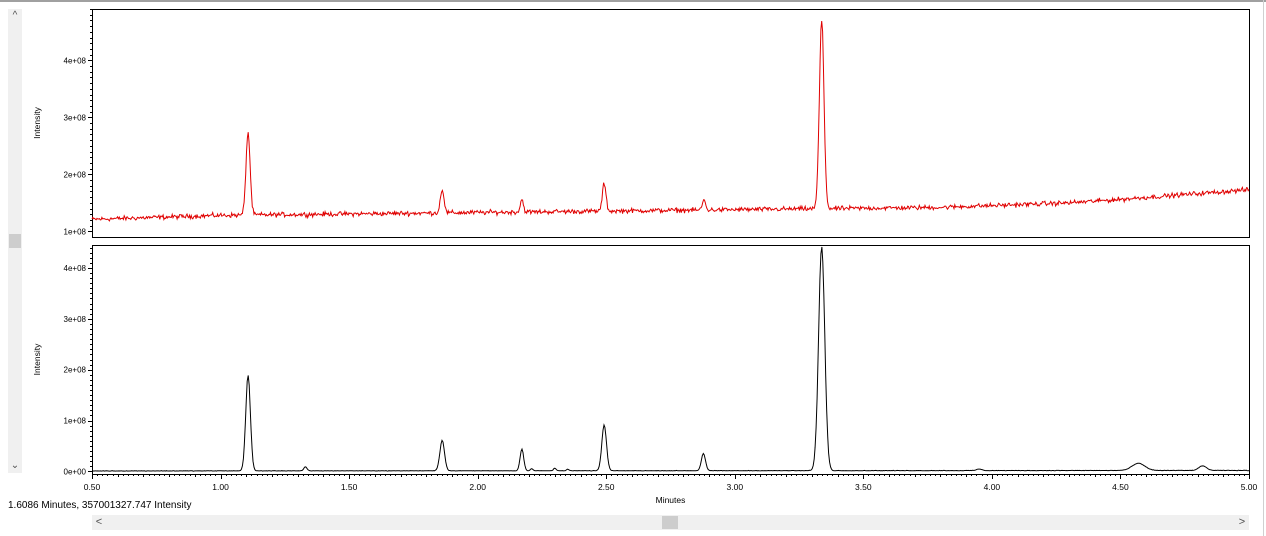 This screenshot has height=536, width=1266. I want to click on x-tick-label: 4.00, so click(992, 487).